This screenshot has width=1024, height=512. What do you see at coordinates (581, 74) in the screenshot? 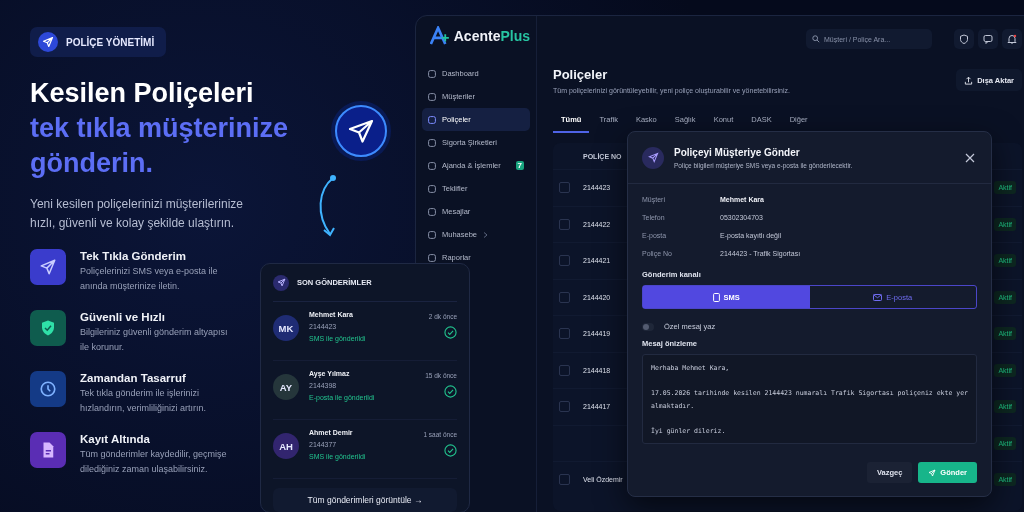
I see `page-title: Poliçeler` at bounding box center [581, 74].